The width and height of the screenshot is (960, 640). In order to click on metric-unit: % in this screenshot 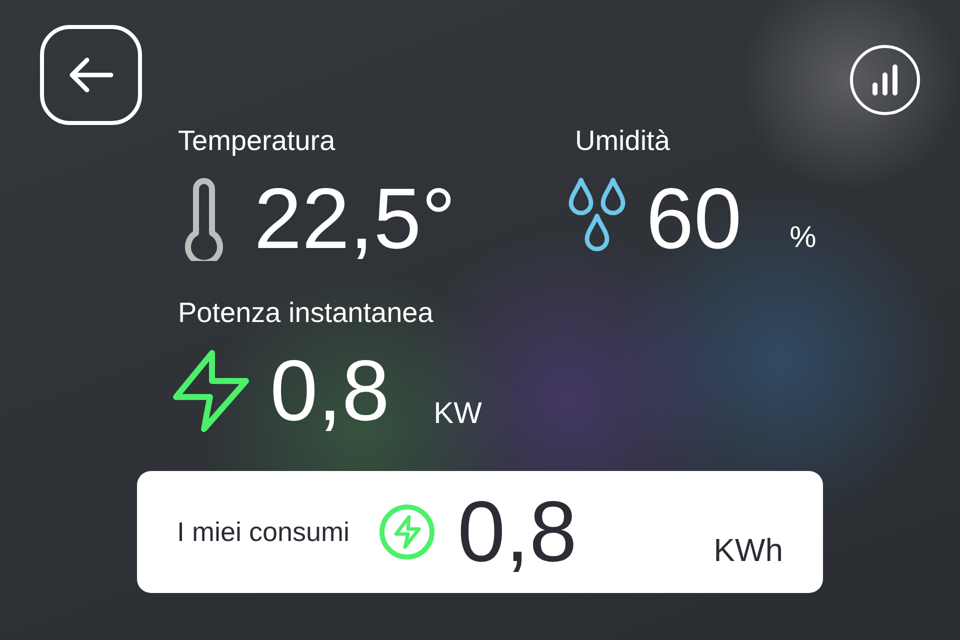, I will do `click(803, 238)`.